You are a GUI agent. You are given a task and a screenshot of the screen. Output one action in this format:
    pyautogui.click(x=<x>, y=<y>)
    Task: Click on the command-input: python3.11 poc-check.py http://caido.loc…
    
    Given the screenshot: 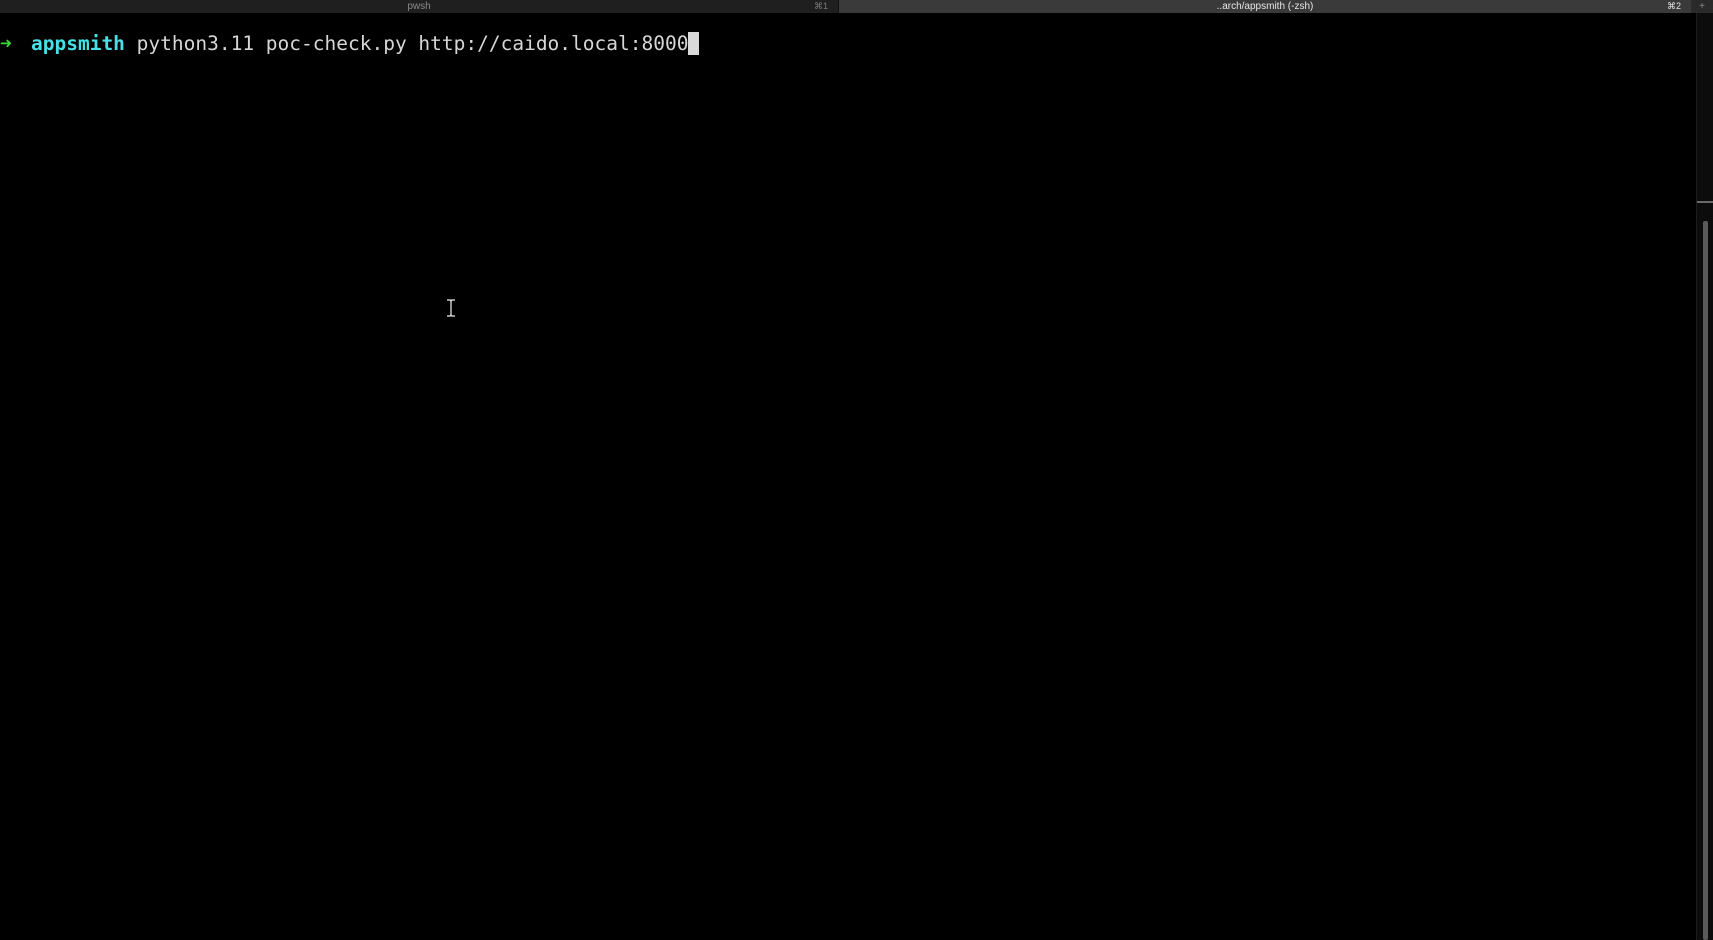 What is the action you would take?
    pyautogui.click(x=407, y=43)
    